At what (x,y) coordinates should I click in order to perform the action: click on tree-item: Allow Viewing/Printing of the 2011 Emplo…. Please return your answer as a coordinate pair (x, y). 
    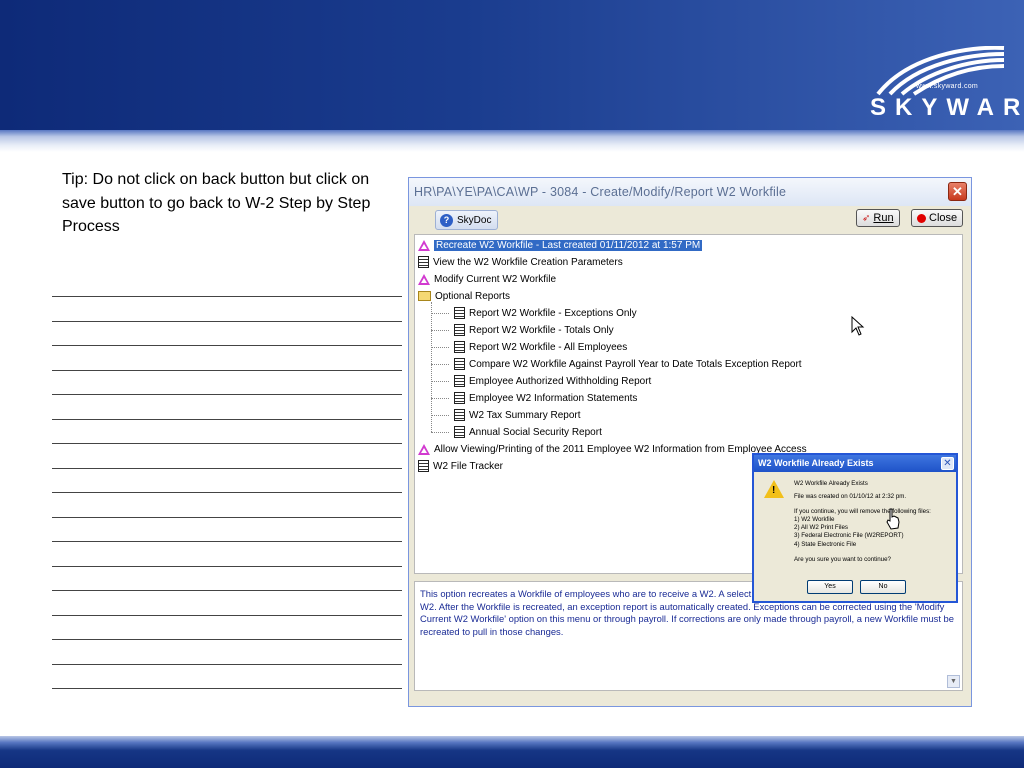
    Looking at the image, I should click on (612, 449).